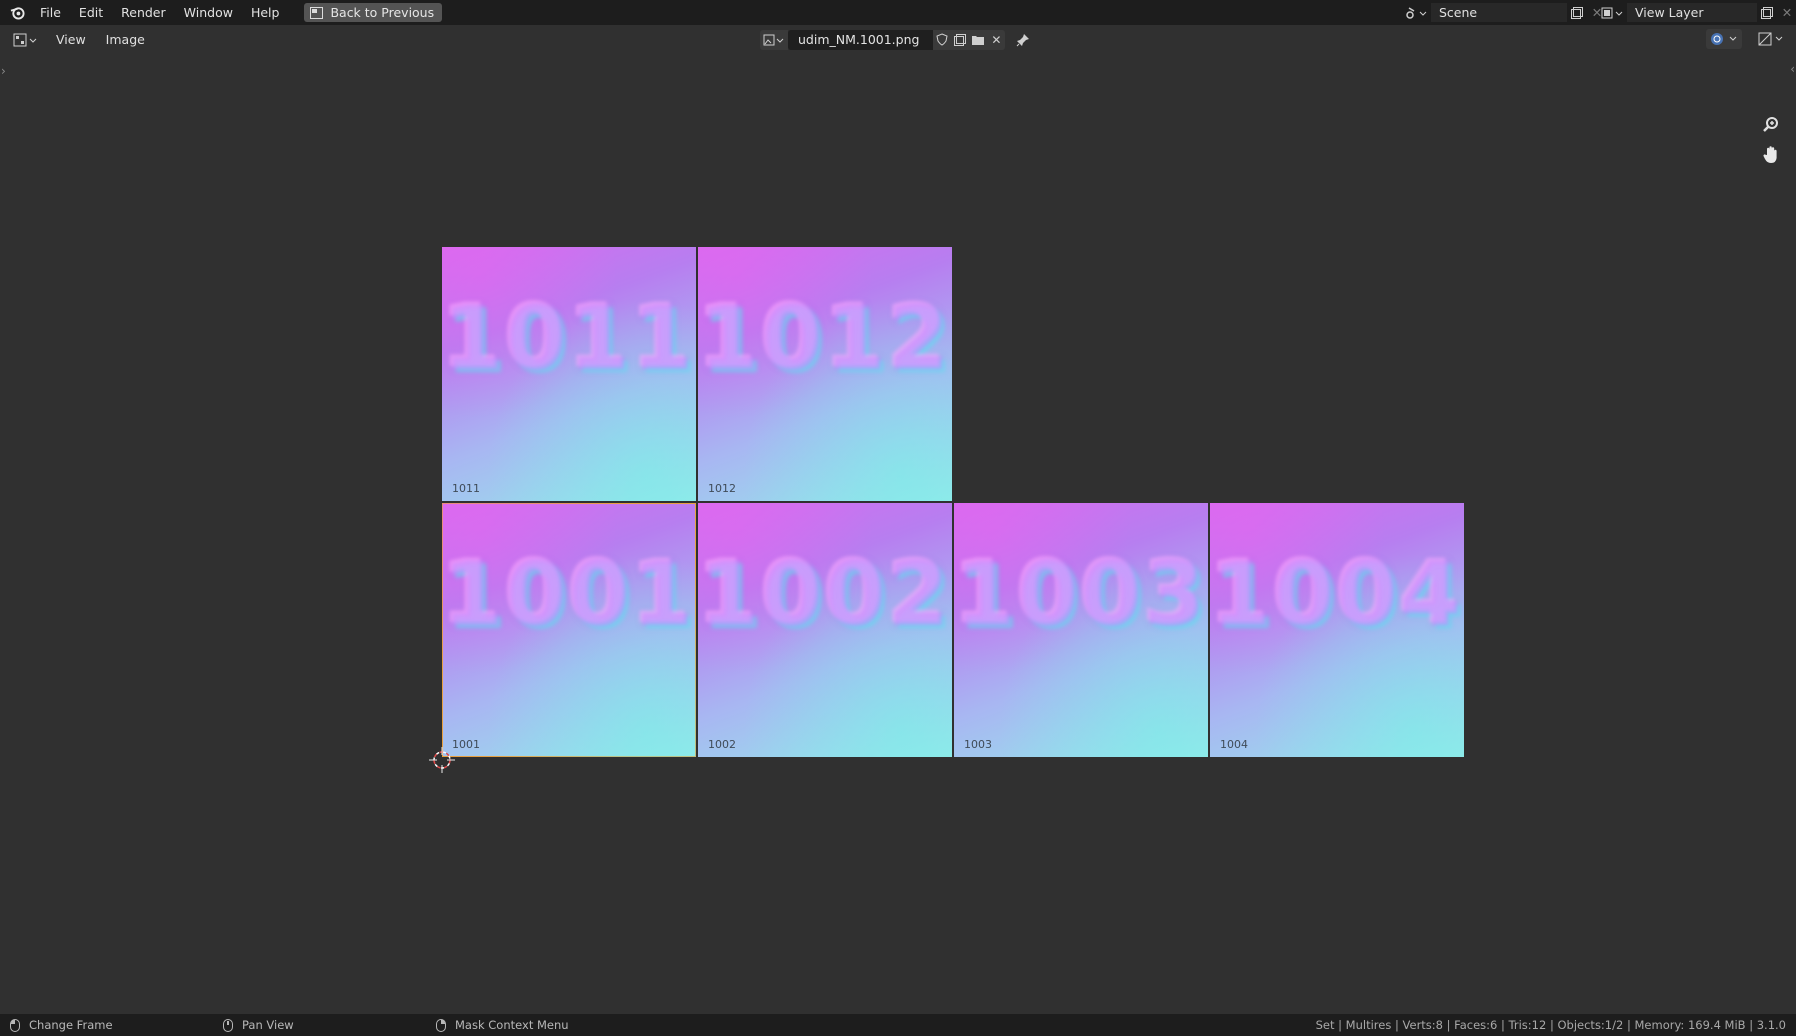 The width and height of the screenshot is (1796, 1036). I want to click on image-name-field: udim_NM.1001.png, so click(861, 39).